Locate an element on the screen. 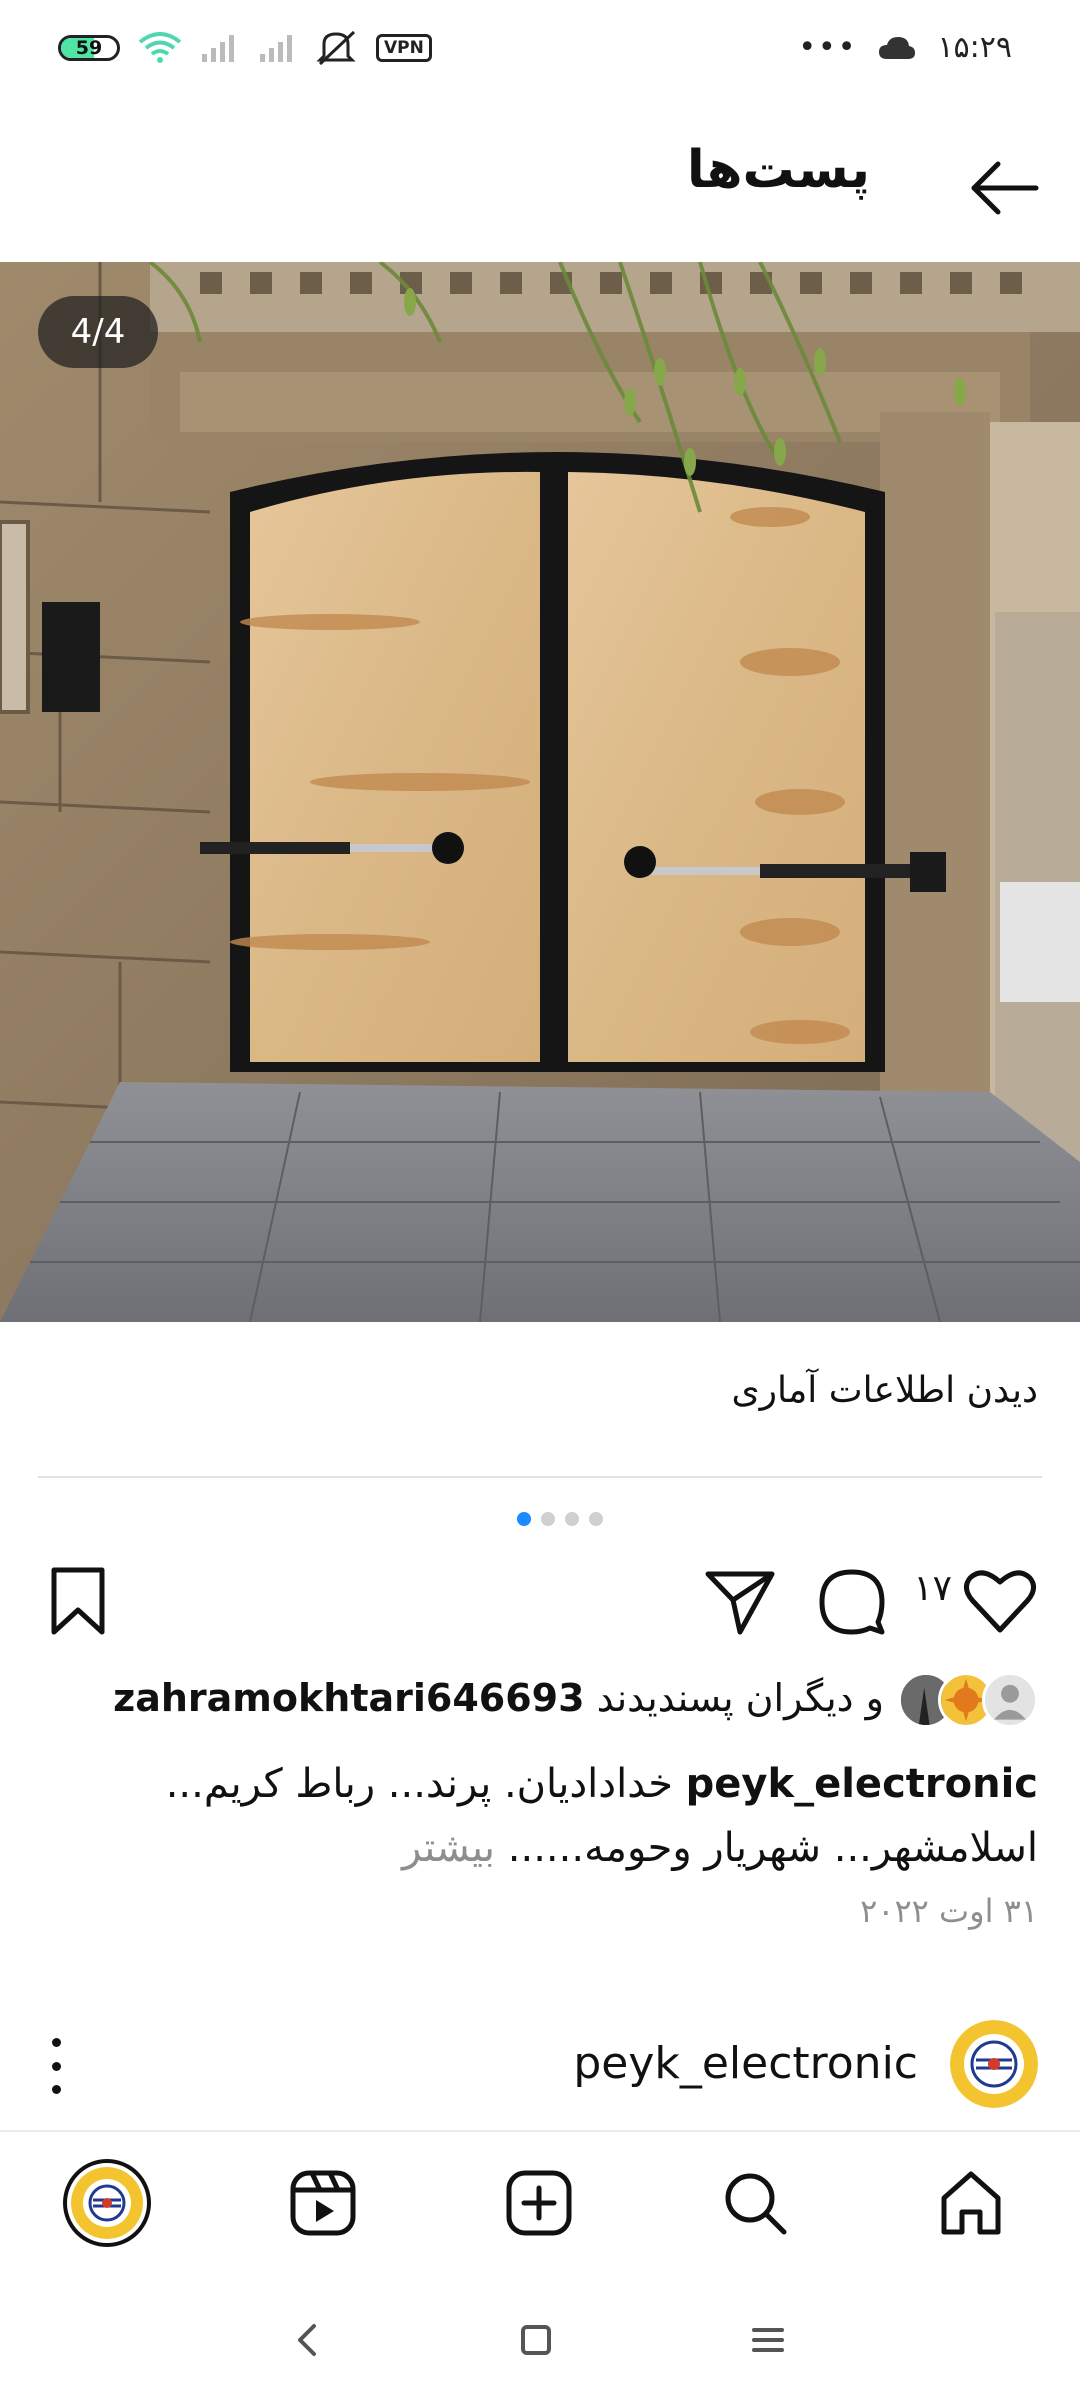 This screenshot has width=1080, height=2400. arrow-left-icon is located at coordinates (1004, 188).